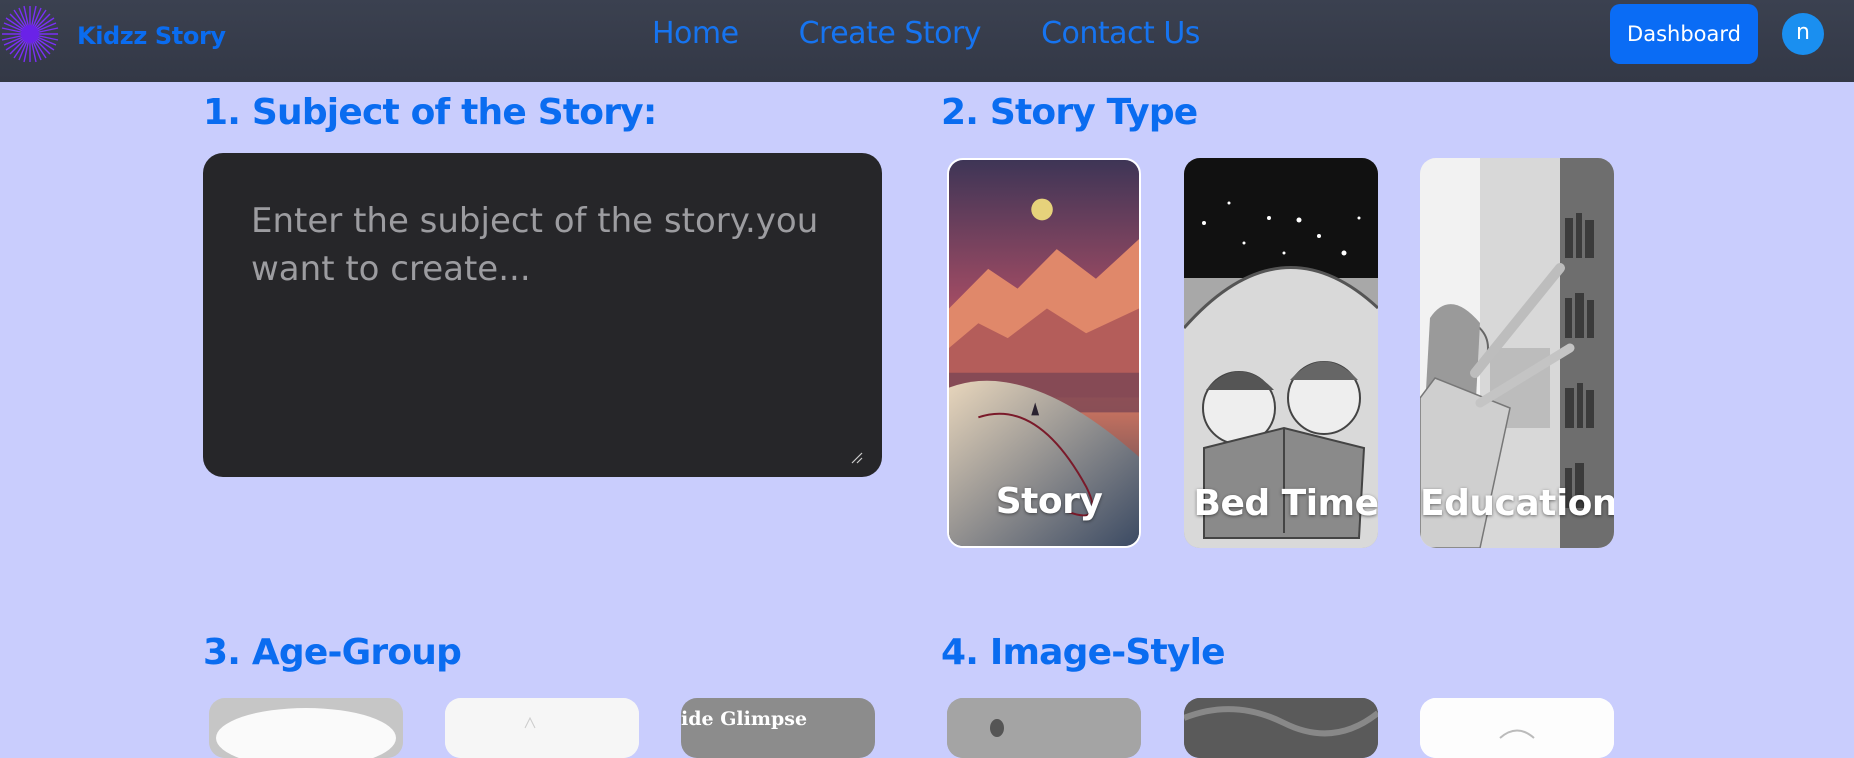  Describe the element at coordinates (151, 36) in the screenshot. I see `brand-name: Kidzz Story` at that location.